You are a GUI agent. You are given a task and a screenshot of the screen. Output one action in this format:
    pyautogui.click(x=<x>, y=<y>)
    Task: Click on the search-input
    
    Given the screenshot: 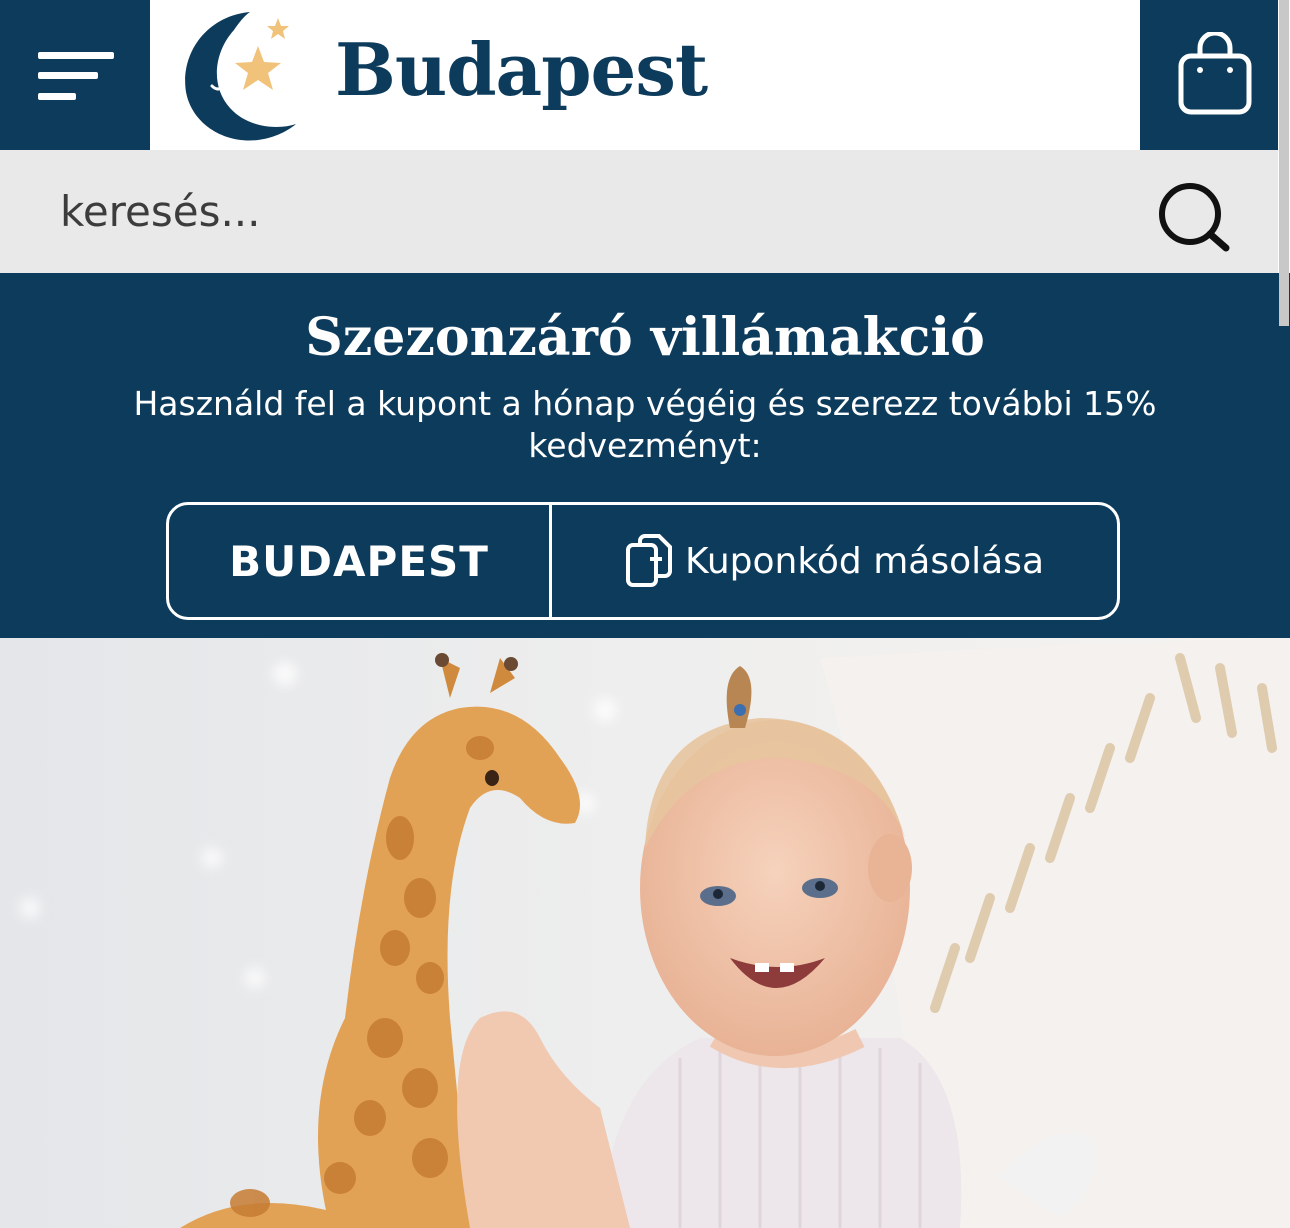 What is the action you would take?
    pyautogui.click(x=585, y=211)
    